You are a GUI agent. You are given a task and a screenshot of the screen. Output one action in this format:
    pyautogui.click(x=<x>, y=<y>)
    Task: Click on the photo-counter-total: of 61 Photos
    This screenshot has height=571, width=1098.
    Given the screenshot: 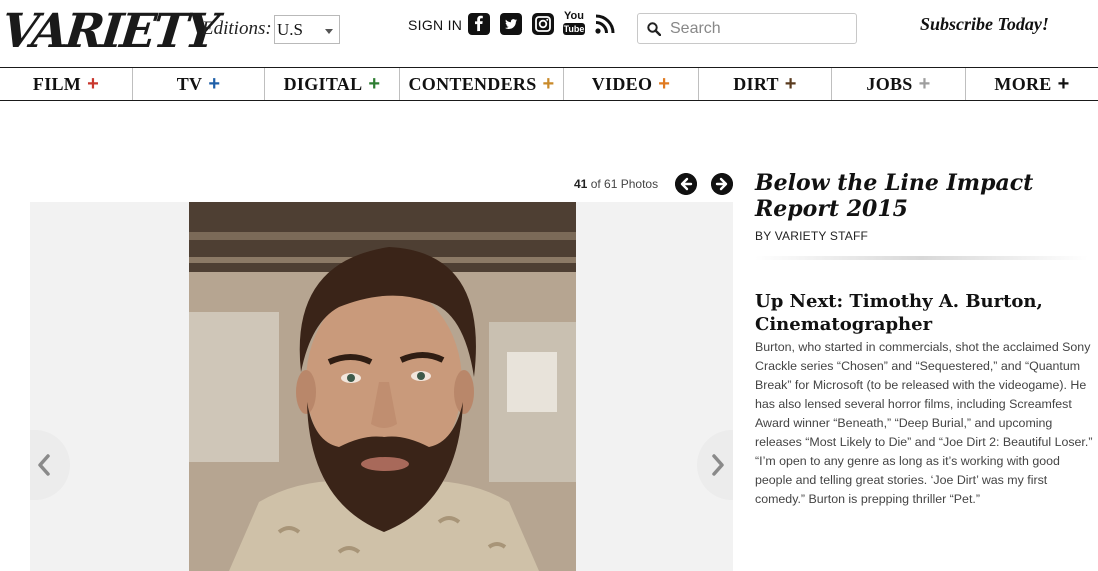 What is the action you would take?
    pyautogui.click(x=624, y=184)
    